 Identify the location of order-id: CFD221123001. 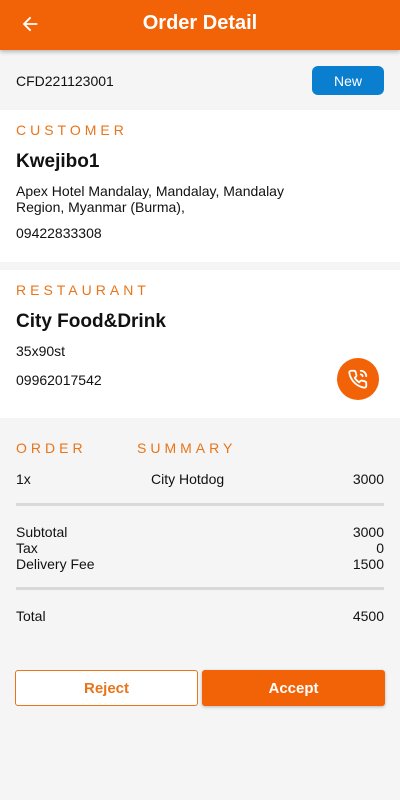
(65, 81).